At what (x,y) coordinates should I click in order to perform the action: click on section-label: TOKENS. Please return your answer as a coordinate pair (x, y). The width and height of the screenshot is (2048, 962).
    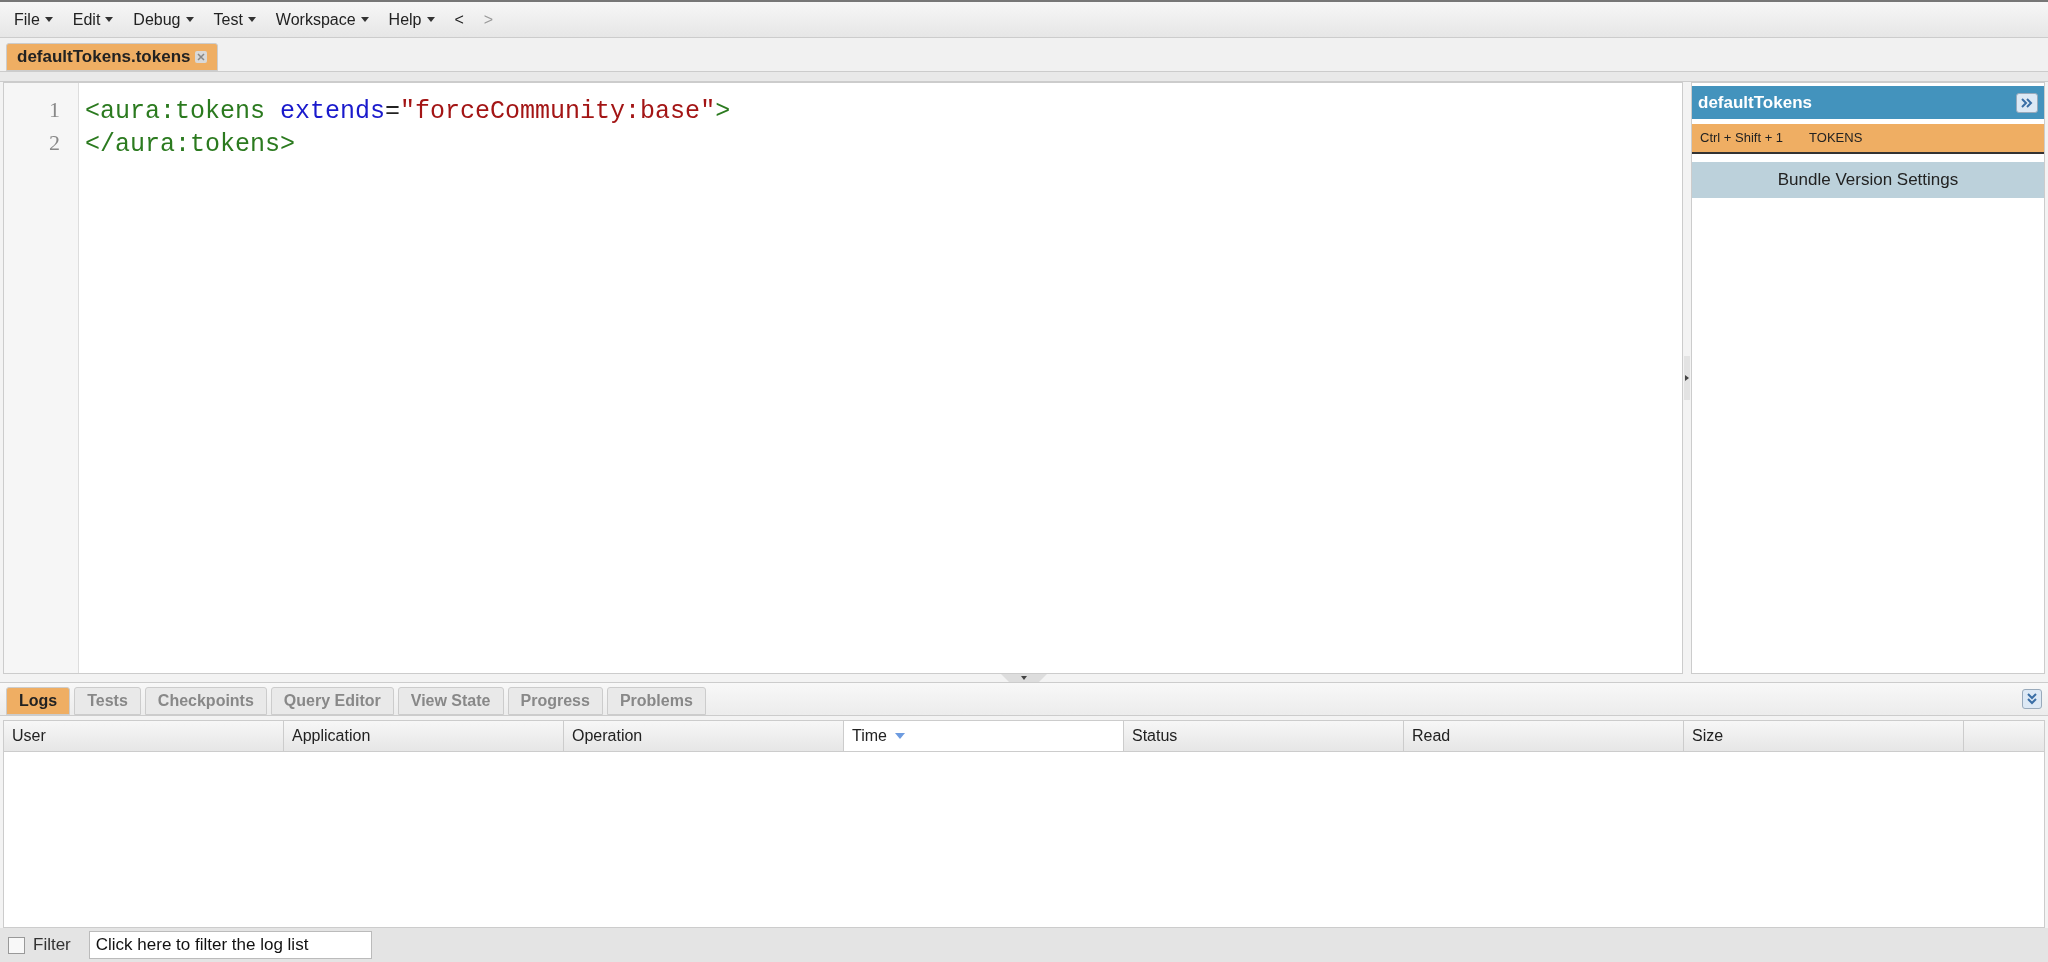
    Looking at the image, I should click on (1836, 138).